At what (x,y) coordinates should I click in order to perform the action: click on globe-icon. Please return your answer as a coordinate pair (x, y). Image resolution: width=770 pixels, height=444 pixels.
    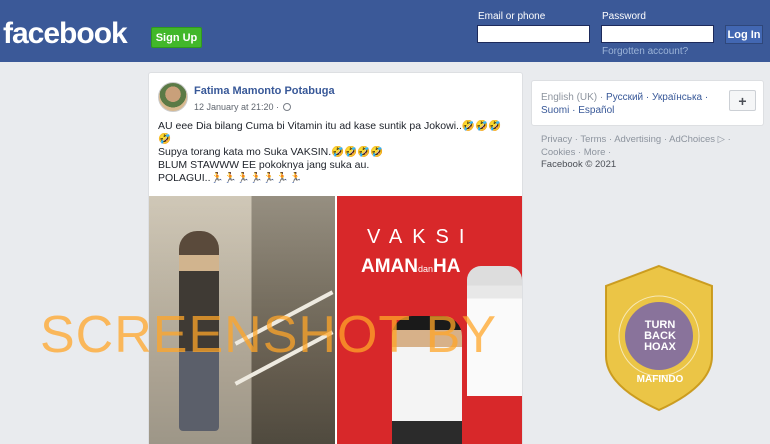
    Looking at the image, I should click on (287, 107).